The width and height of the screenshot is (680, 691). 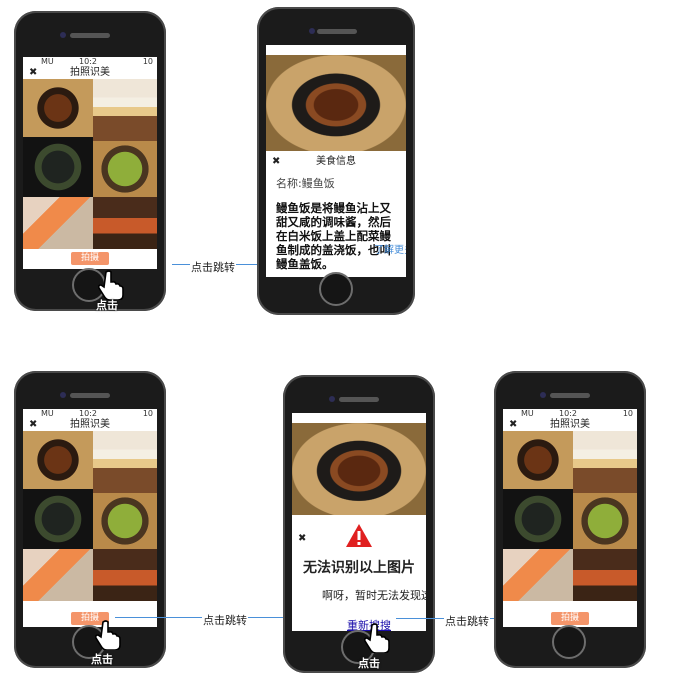 I want to click on phone-camera-bottom-left: MU 10:2 10 ✖ 拍照识美 拍摄, so click(x=90, y=519).